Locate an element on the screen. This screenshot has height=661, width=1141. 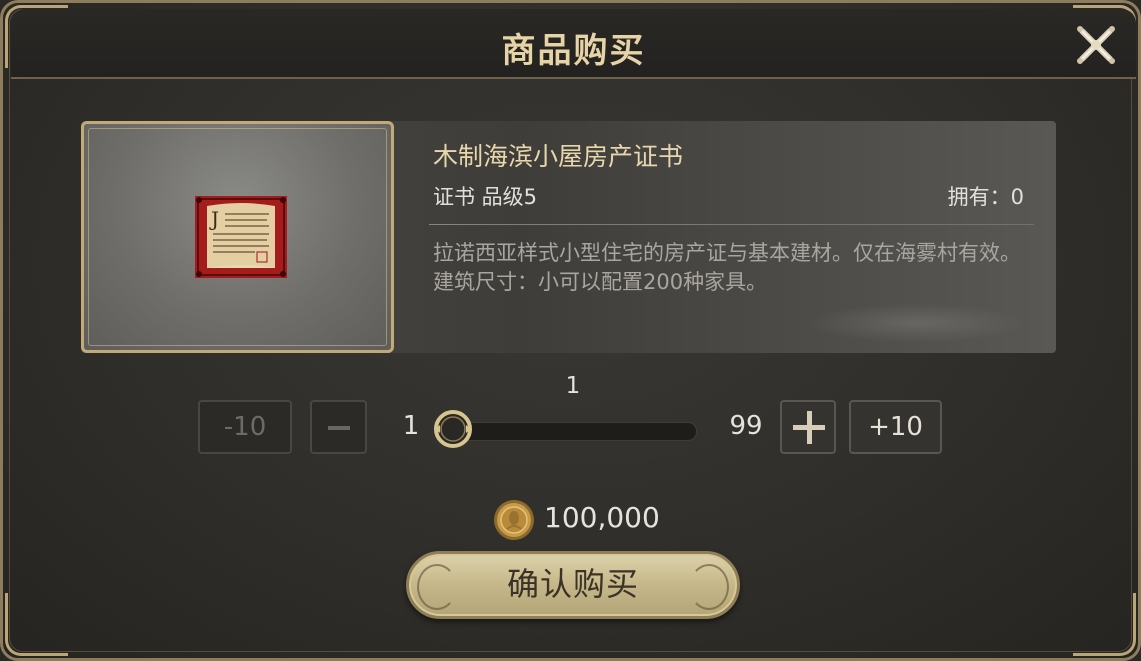
quantity-min: 1 is located at coordinates (411, 426).